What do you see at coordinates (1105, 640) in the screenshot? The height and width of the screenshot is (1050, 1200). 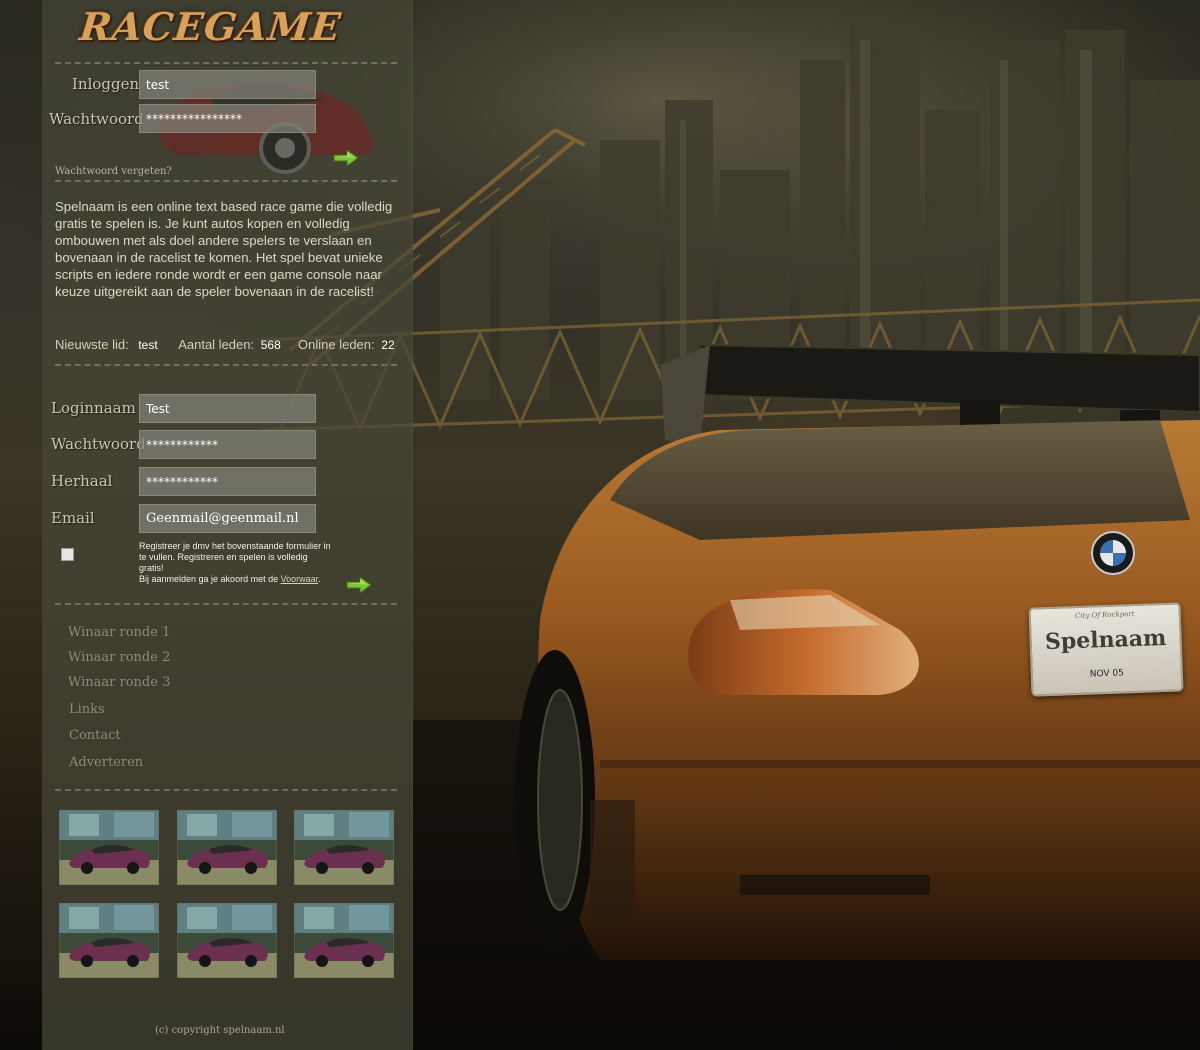 I see `plate-name-text: Spelnaam` at bounding box center [1105, 640].